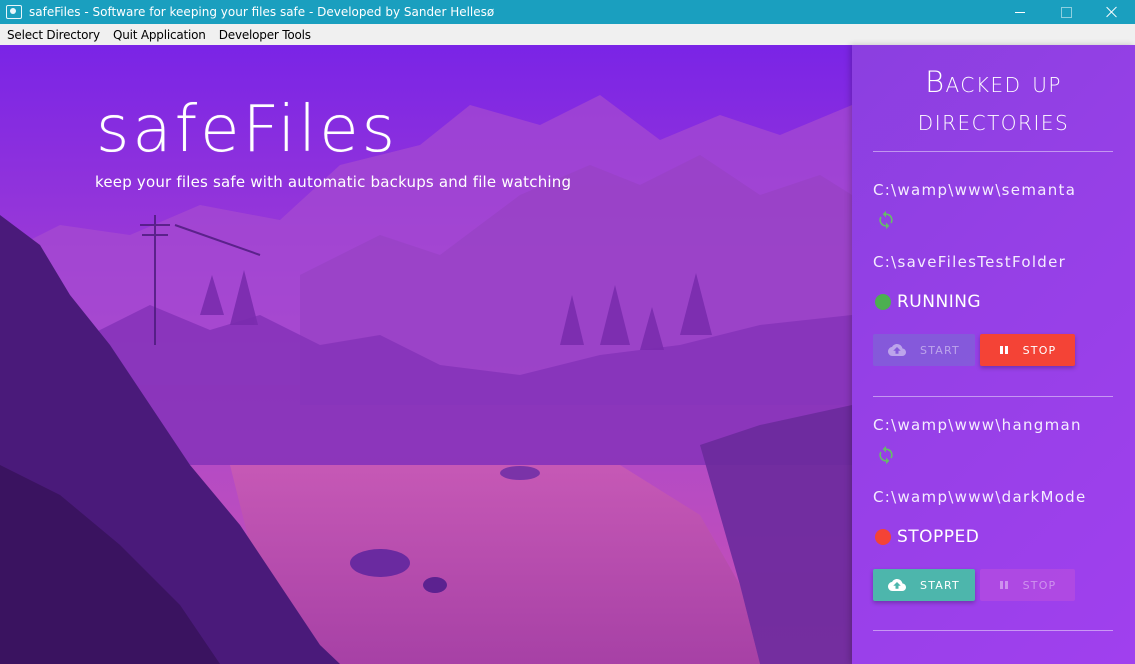  I want to click on menu-developer-tools: Developer Tools, so click(264, 35).